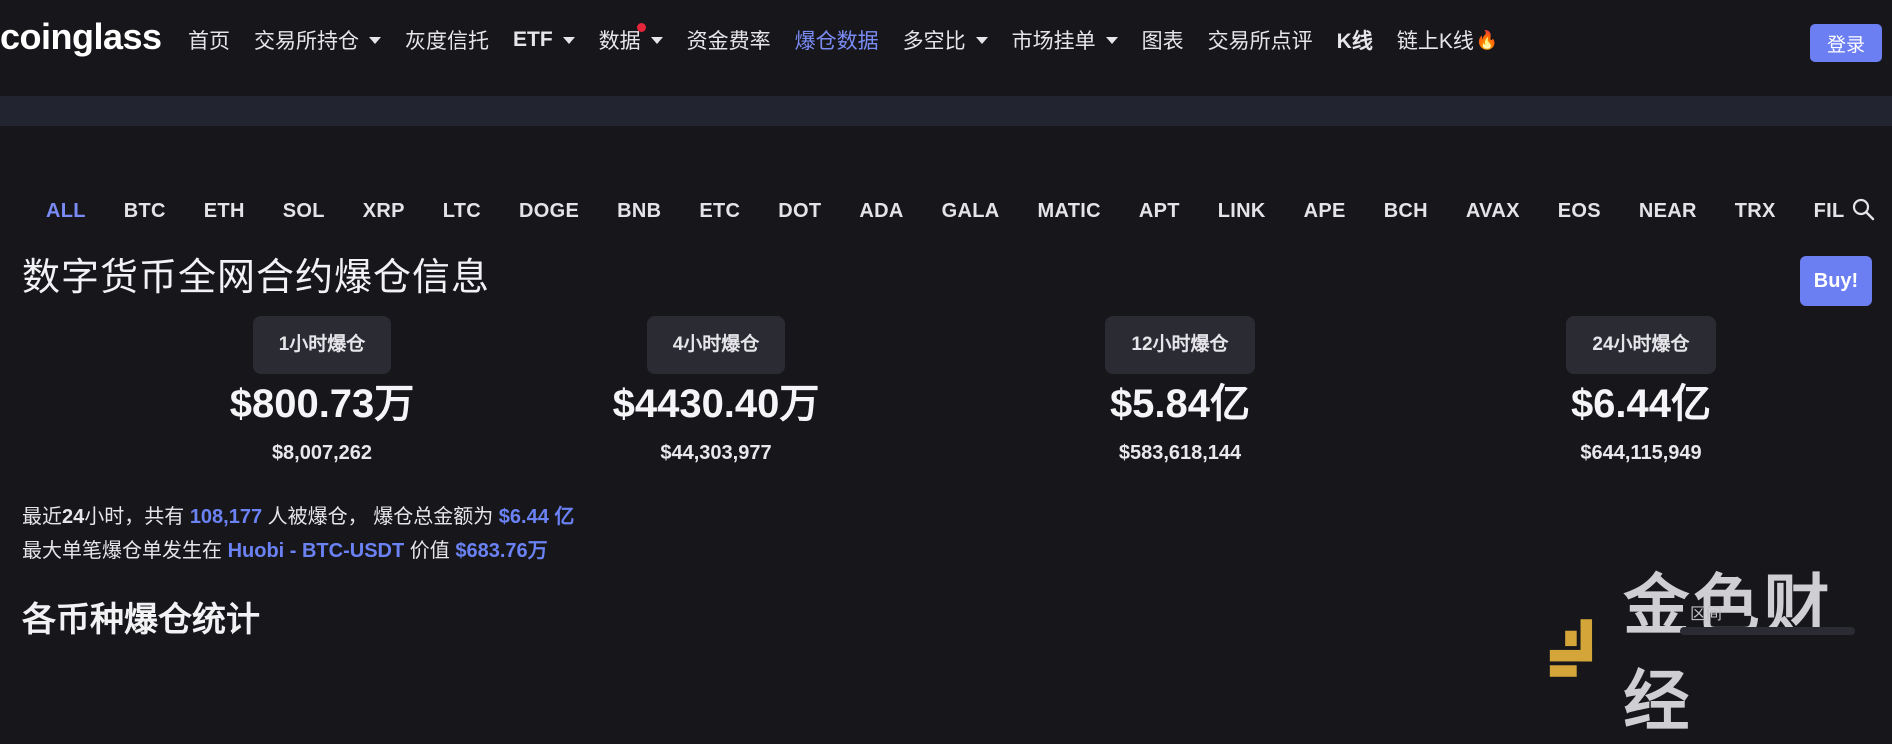  I want to click on coin-tab: AVAX, so click(1493, 211).